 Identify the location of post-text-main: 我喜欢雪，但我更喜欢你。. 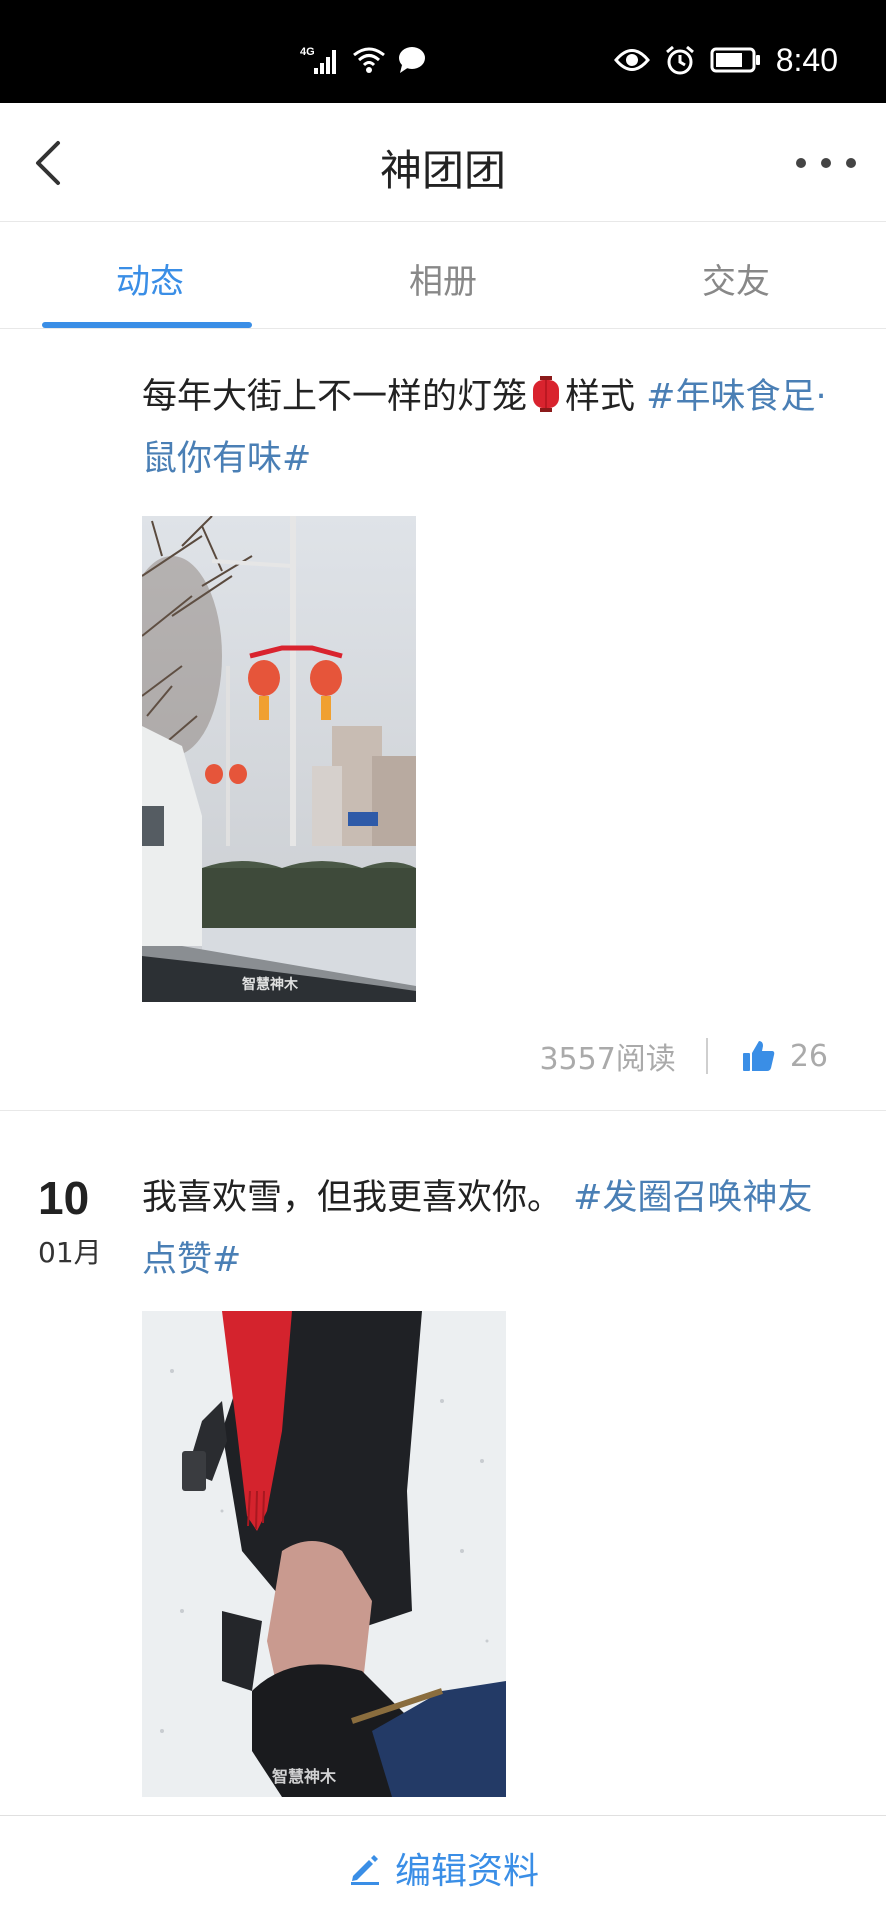
(352, 1198).